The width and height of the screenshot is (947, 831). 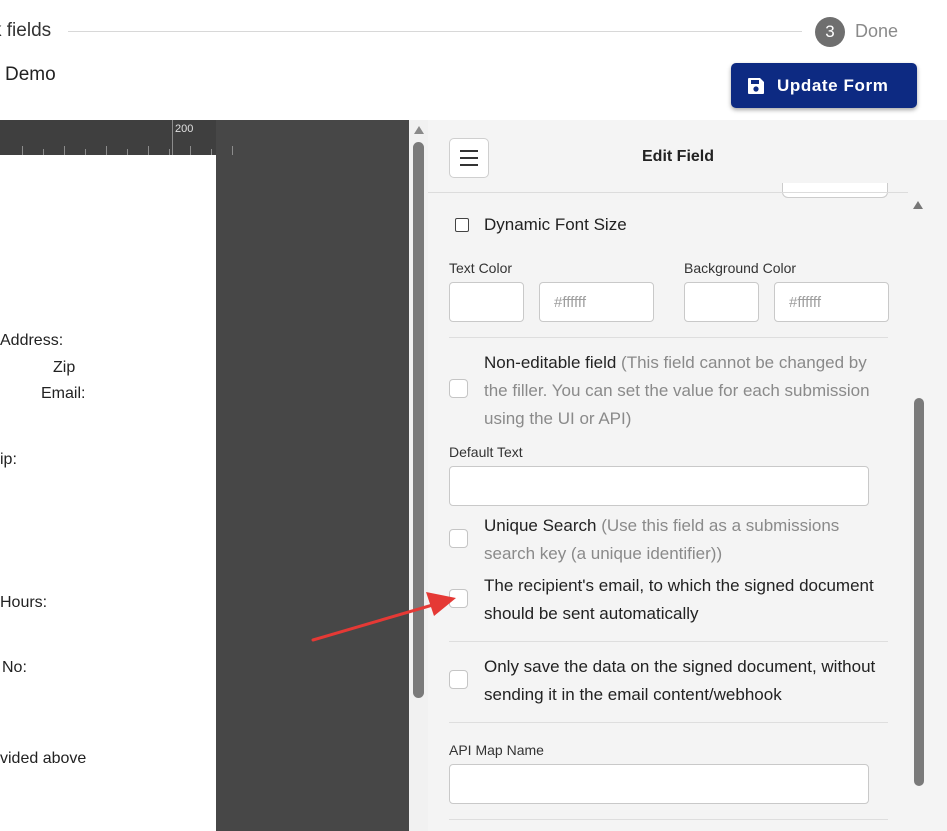 I want to click on unique-search-label: Unique Search, so click(x=540, y=525).